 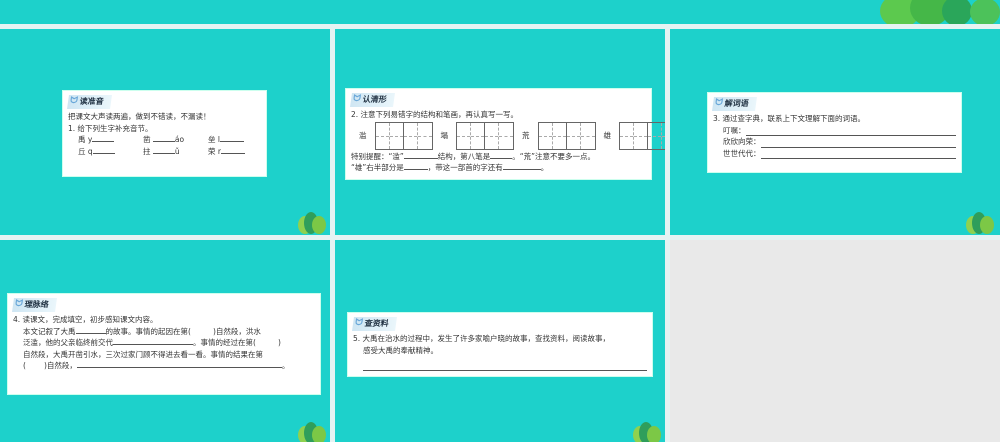 I want to click on section-tag: ᗢ 读准音, so click(x=90, y=102).